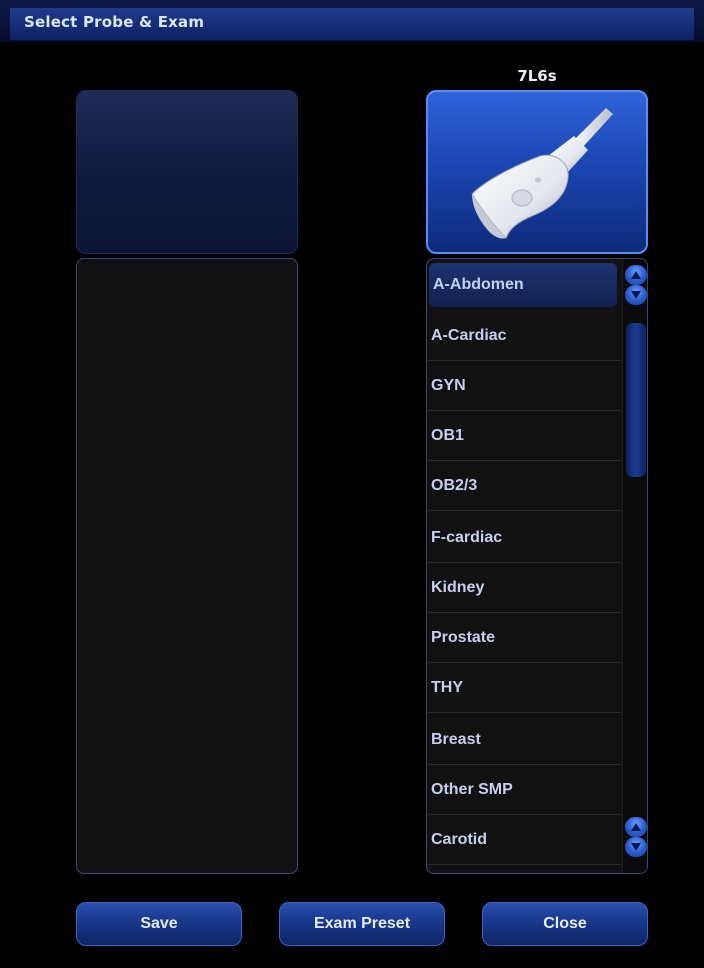  Describe the element at coordinates (524, 740) in the screenshot. I see `exam-item-breast: Breast` at that location.